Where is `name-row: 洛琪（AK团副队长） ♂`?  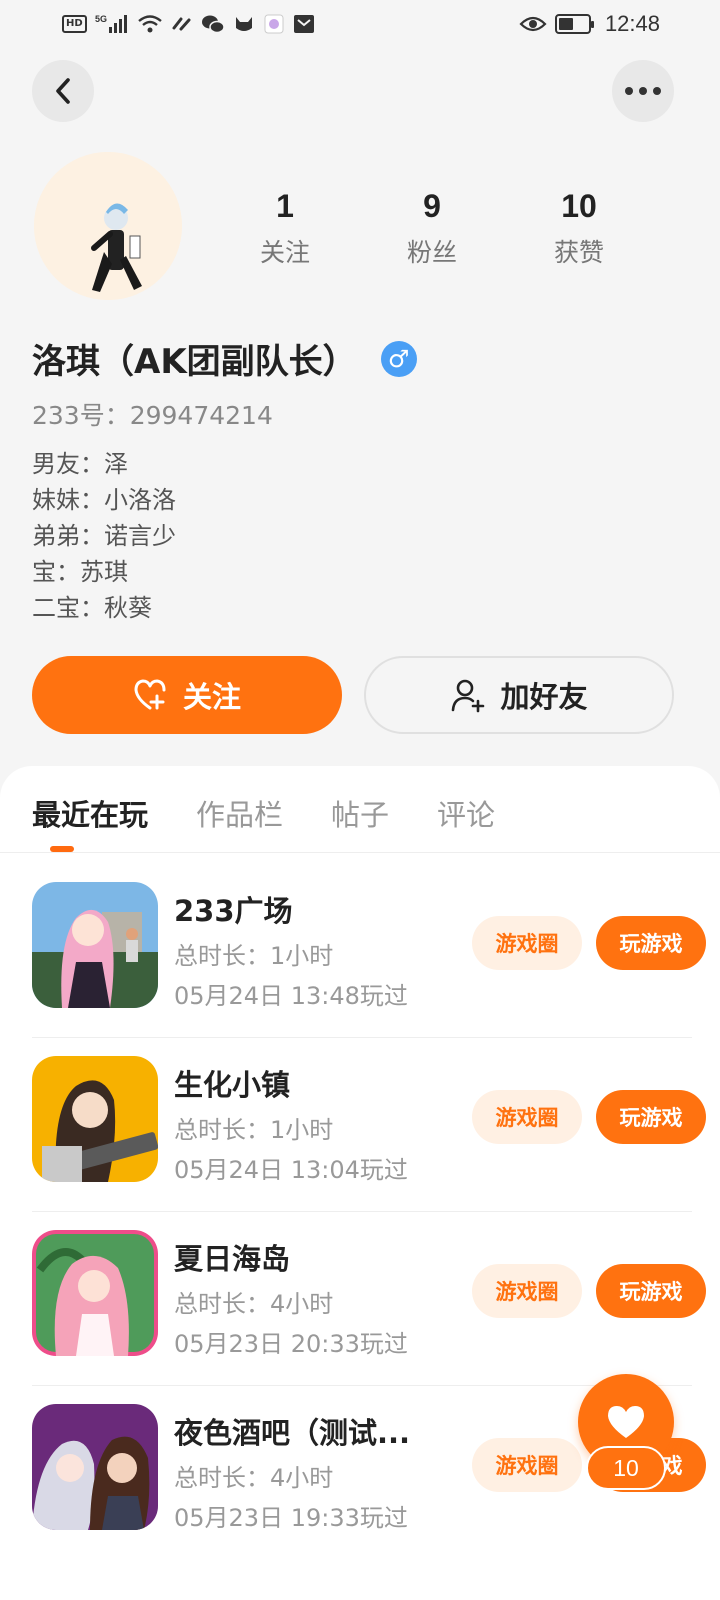
name-row: 洛琪（AK团副队长） ♂ is located at coordinates (224, 358).